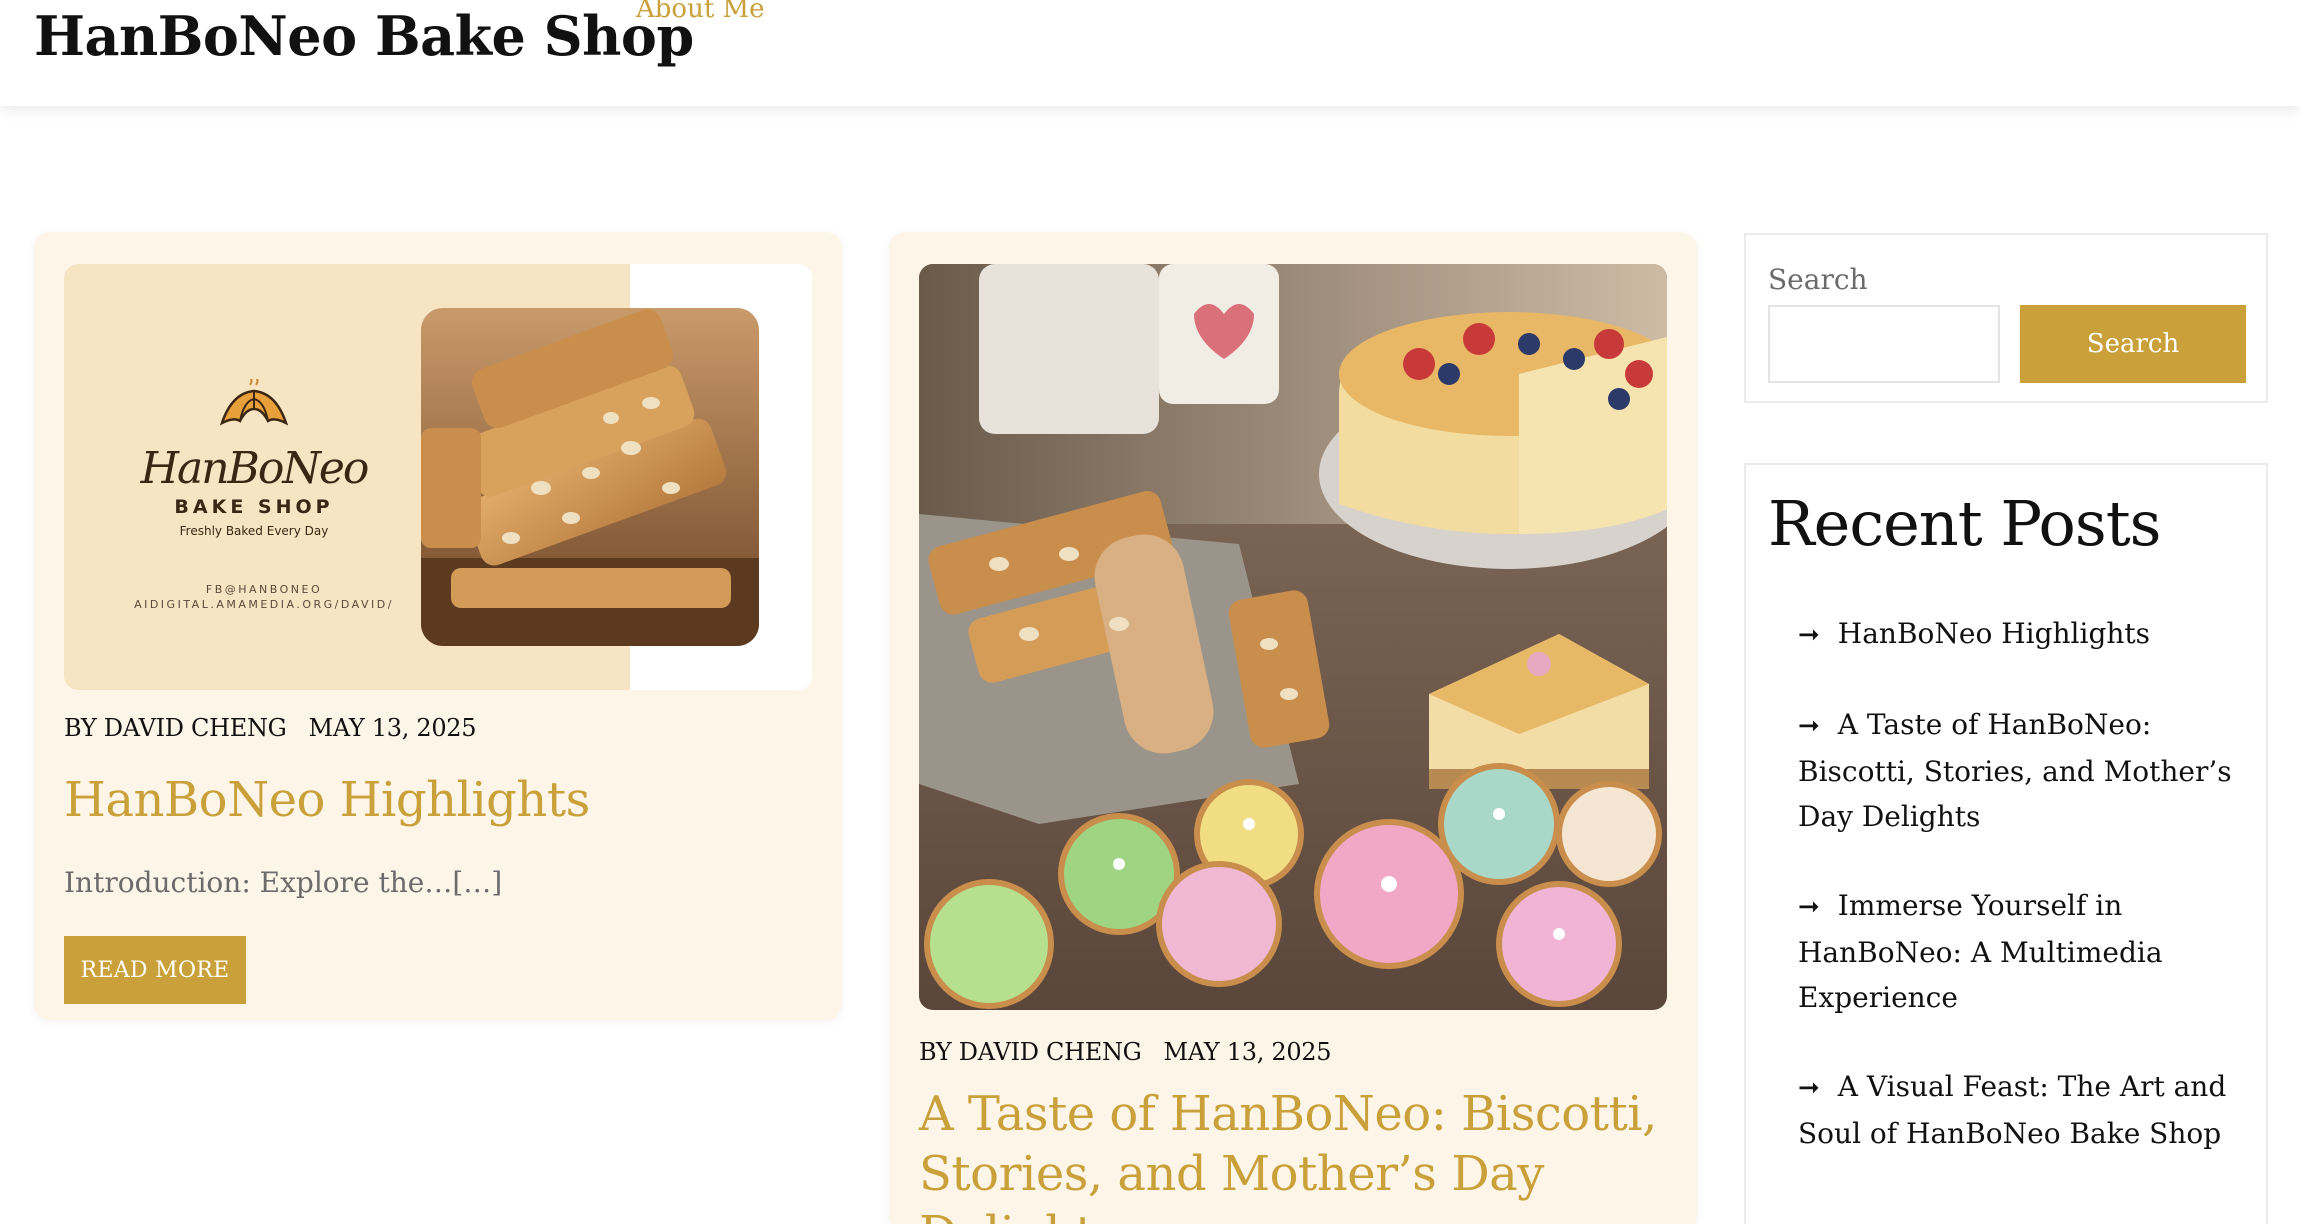 The width and height of the screenshot is (2300, 1224). Describe the element at coordinates (700, 12) in the screenshot. I see `nav-about-me: About Me` at that location.